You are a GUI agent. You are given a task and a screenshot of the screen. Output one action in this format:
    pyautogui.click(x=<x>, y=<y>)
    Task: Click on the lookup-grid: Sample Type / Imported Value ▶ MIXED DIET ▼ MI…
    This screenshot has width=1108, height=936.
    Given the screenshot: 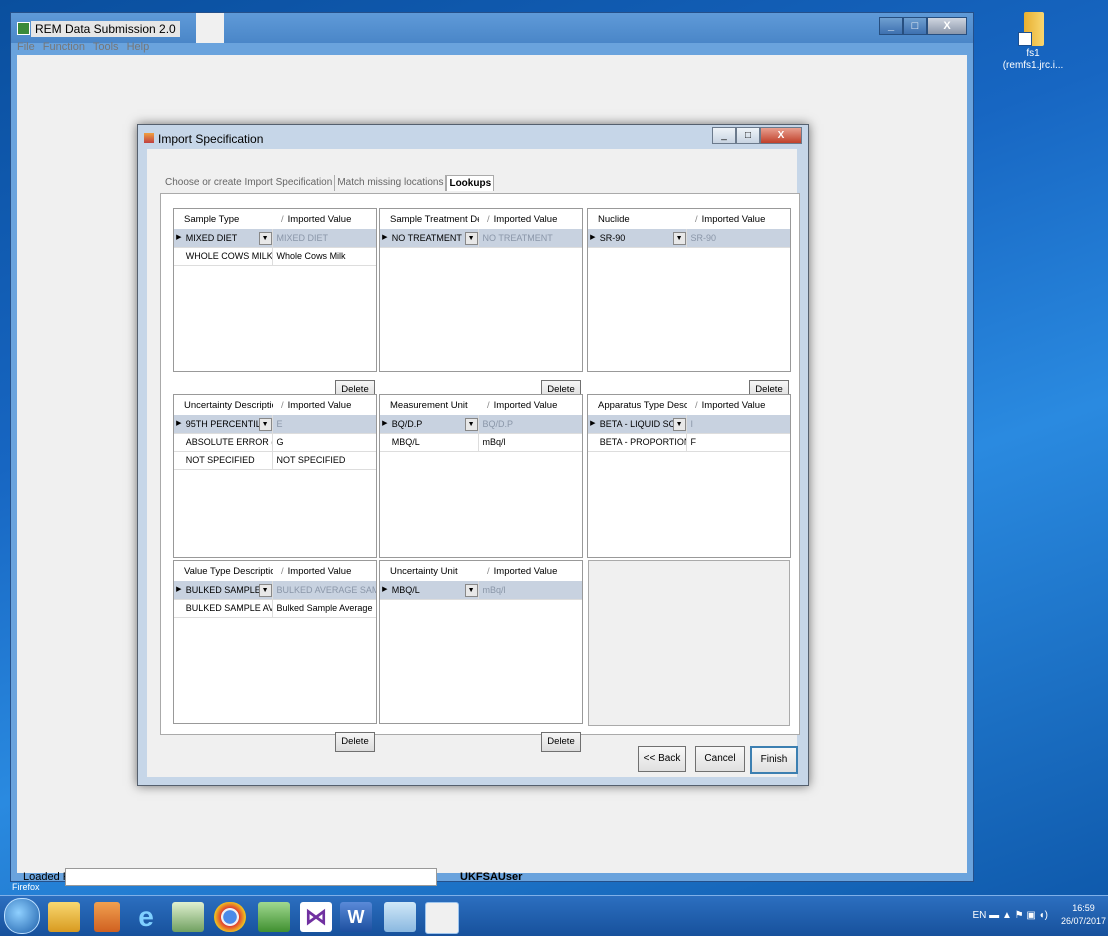 What is the action you would take?
    pyautogui.click(x=275, y=290)
    